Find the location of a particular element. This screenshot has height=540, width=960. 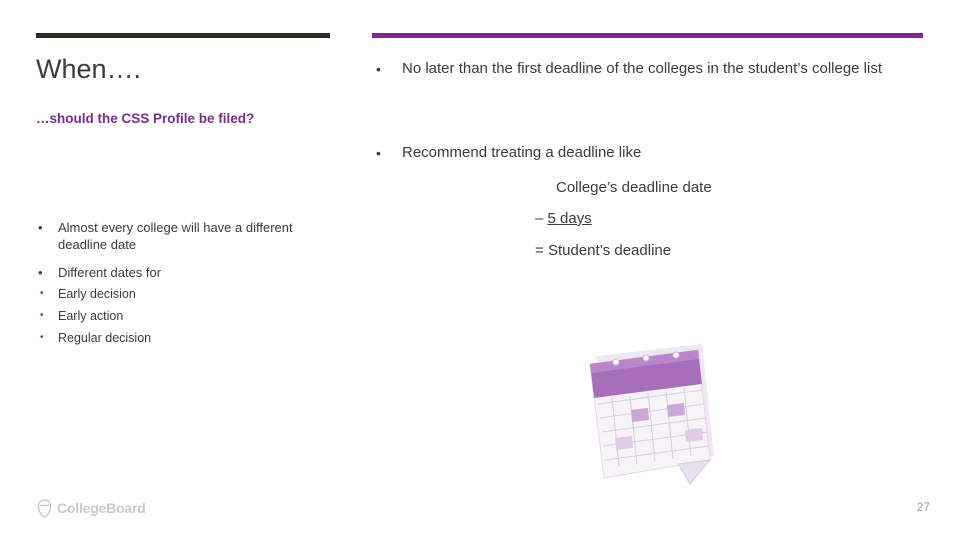

calculation-operator-minus: – is located at coordinates (539, 218).